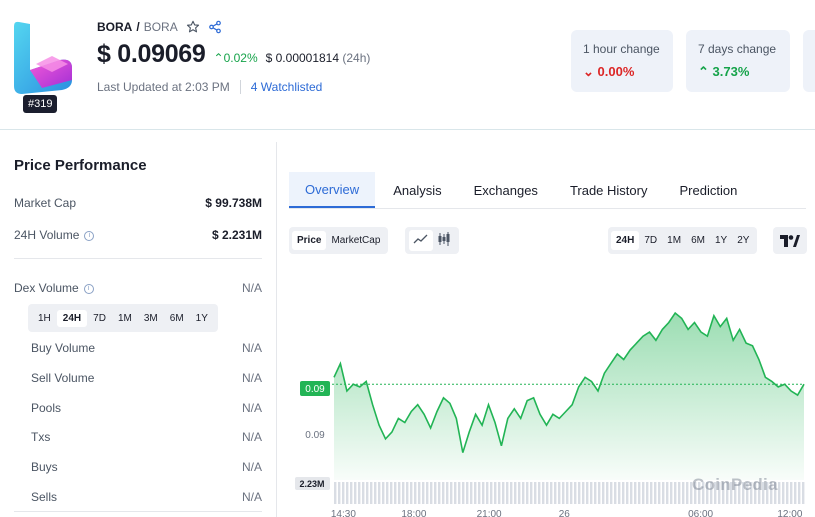 This screenshot has height=517, width=815. What do you see at coordinates (45, 203) in the screenshot?
I see `market-cap-label: Market Cap` at bounding box center [45, 203].